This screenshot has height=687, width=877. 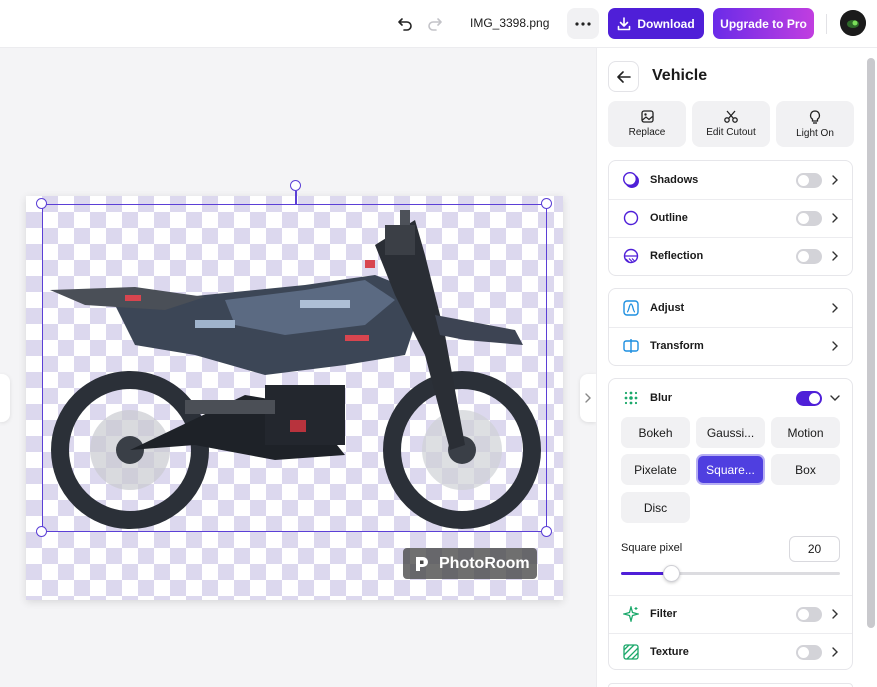 What do you see at coordinates (5, 398) in the screenshot?
I see `left-panel-toggle` at bounding box center [5, 398].